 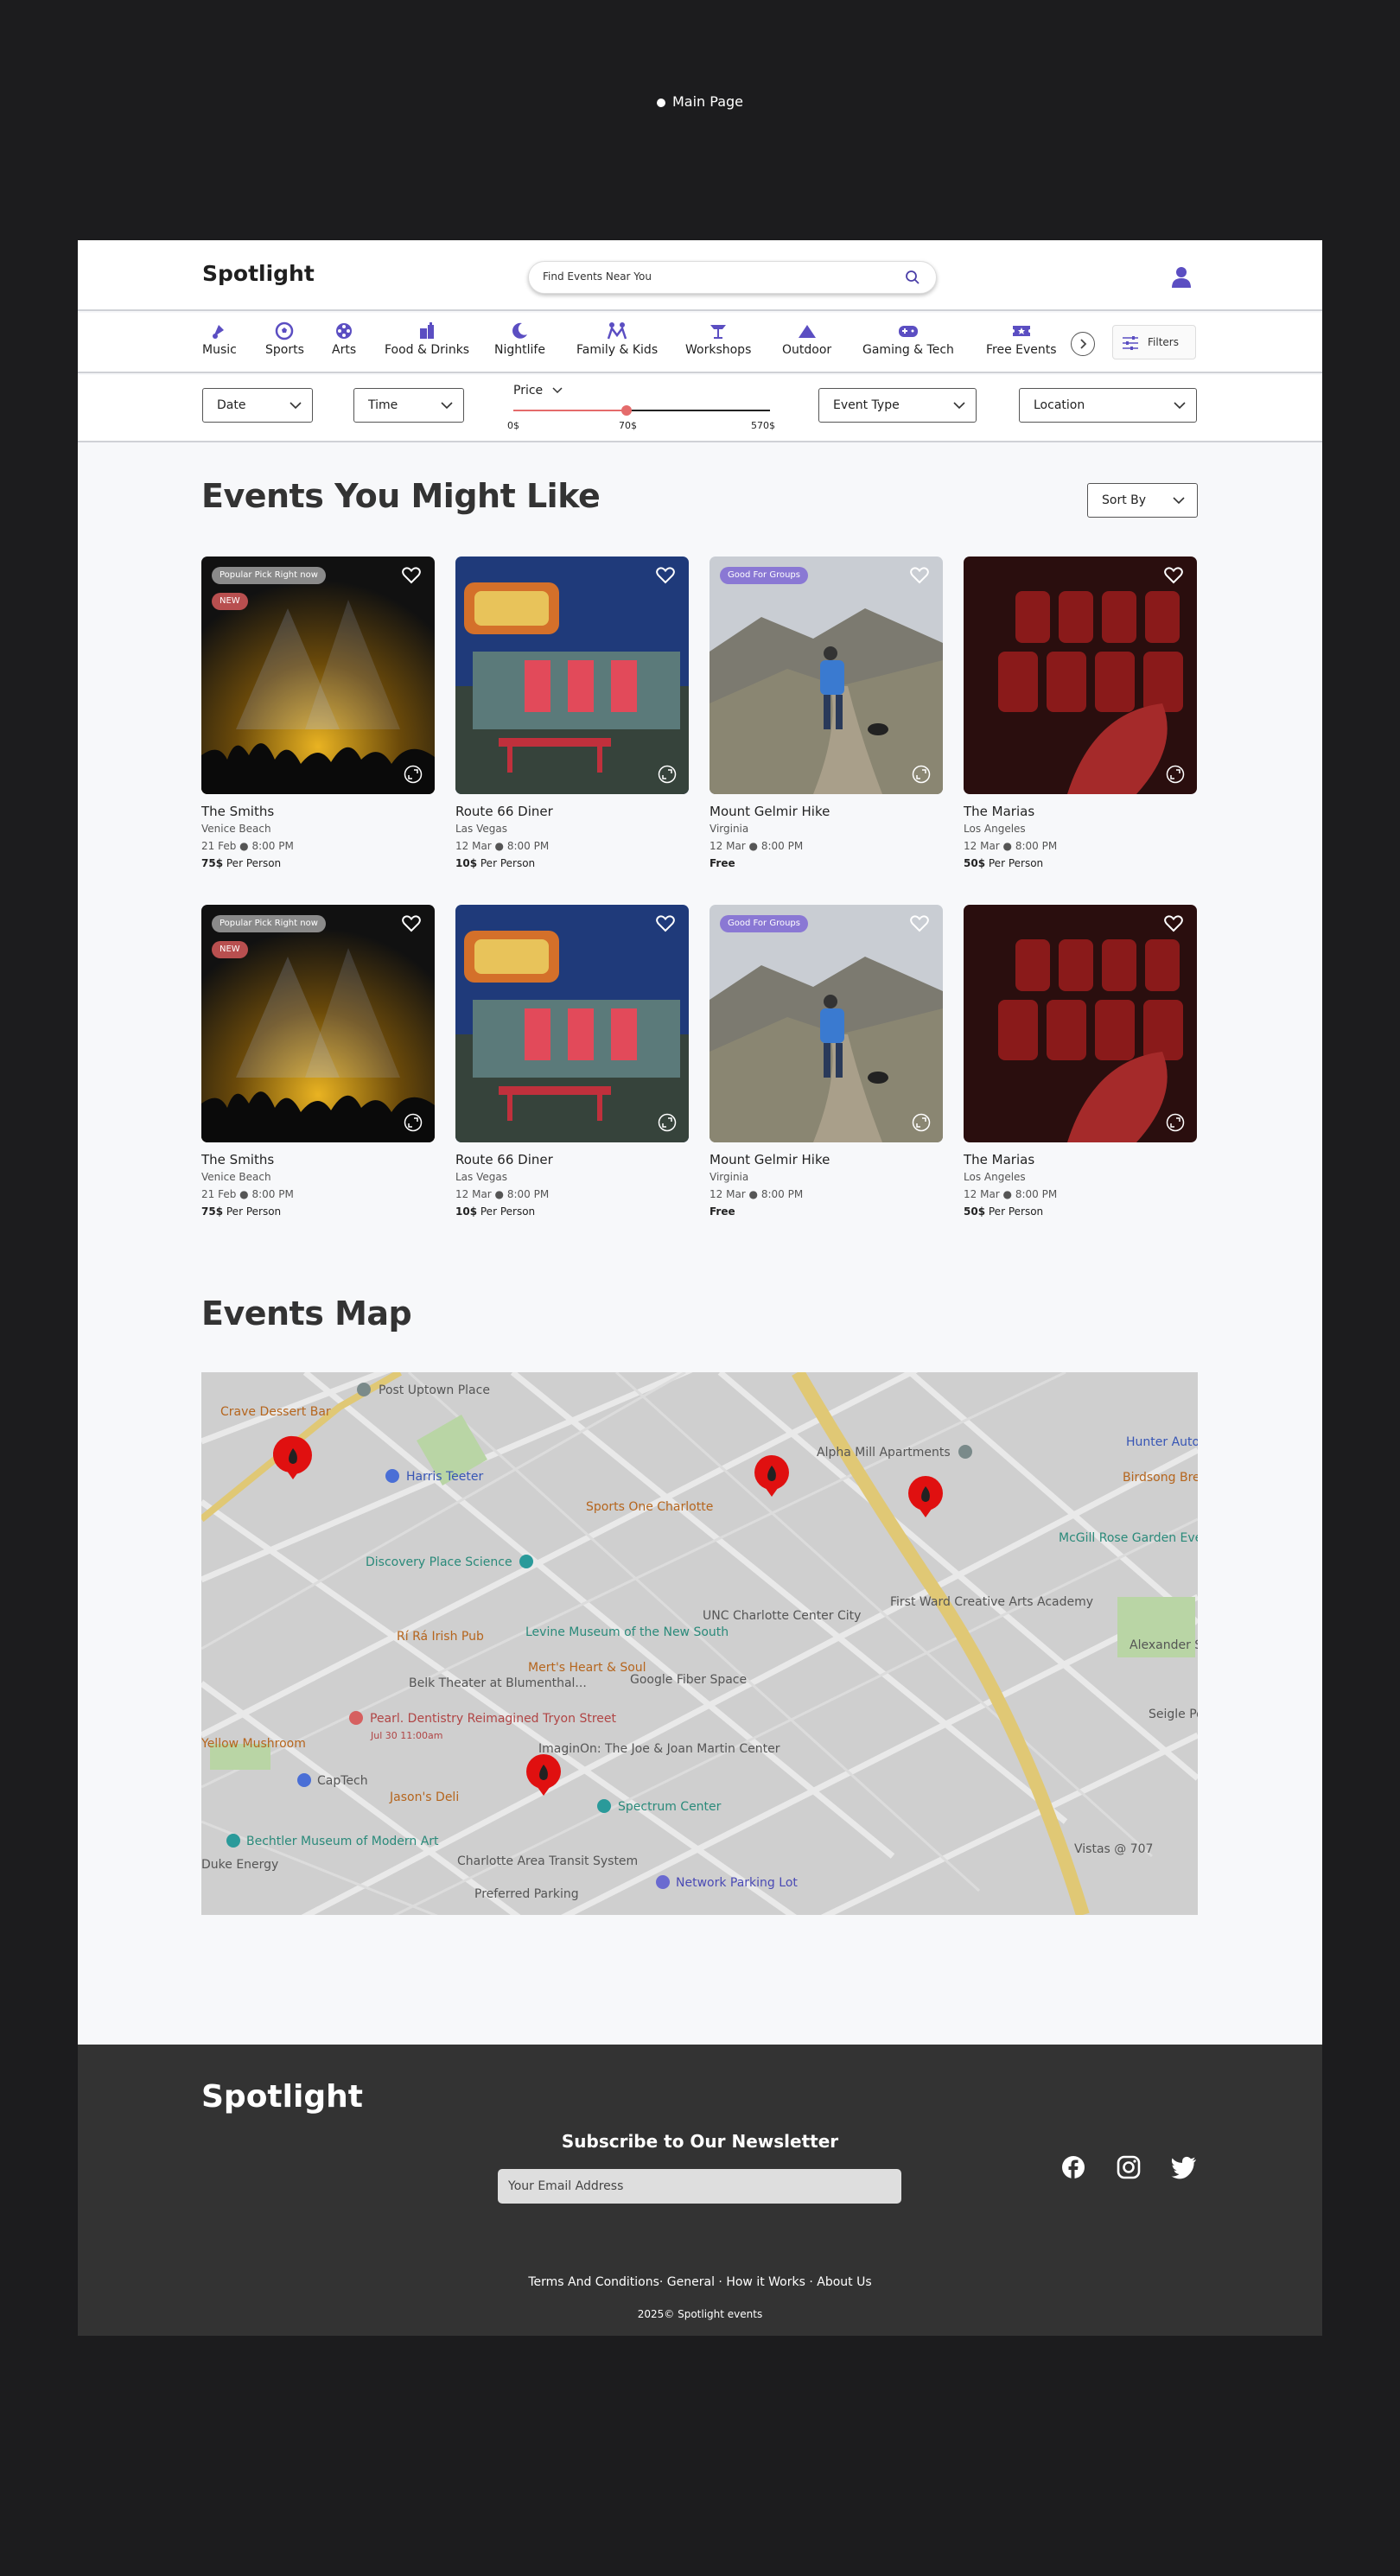 I want to click on category-music: Music, so click(x=219, y=339).